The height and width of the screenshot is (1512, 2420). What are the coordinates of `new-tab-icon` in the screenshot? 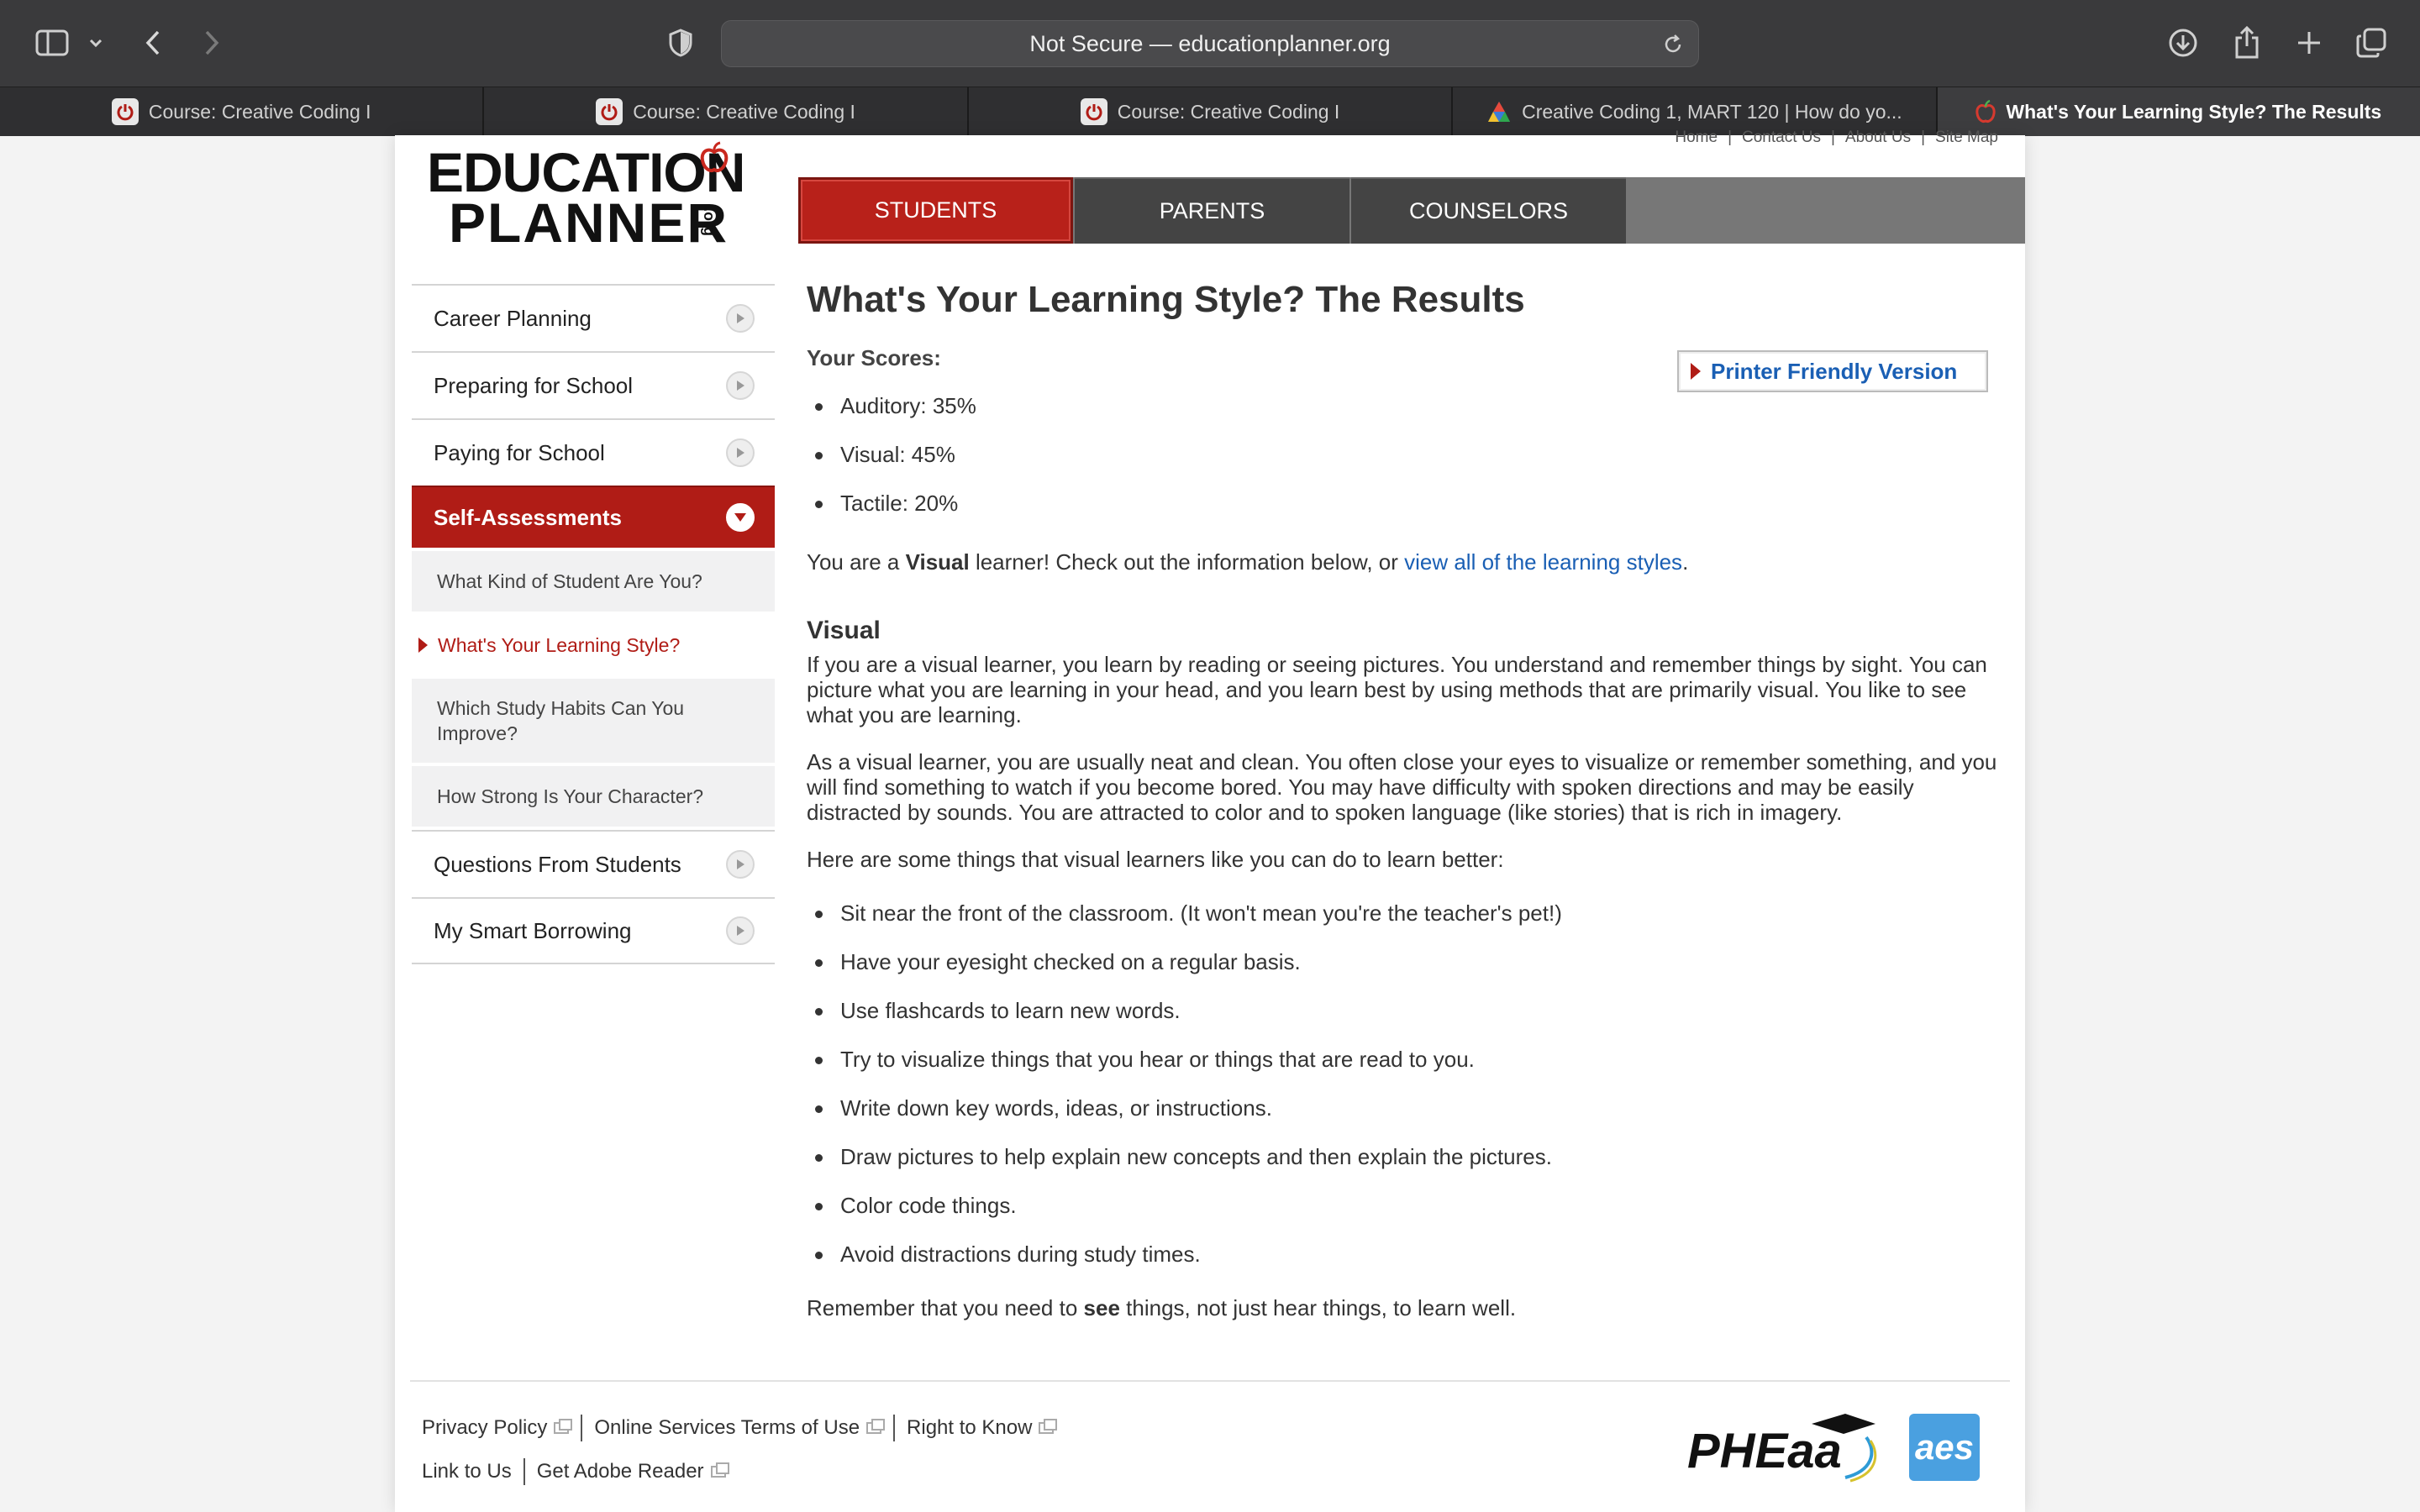 It's located at (2309, 43).